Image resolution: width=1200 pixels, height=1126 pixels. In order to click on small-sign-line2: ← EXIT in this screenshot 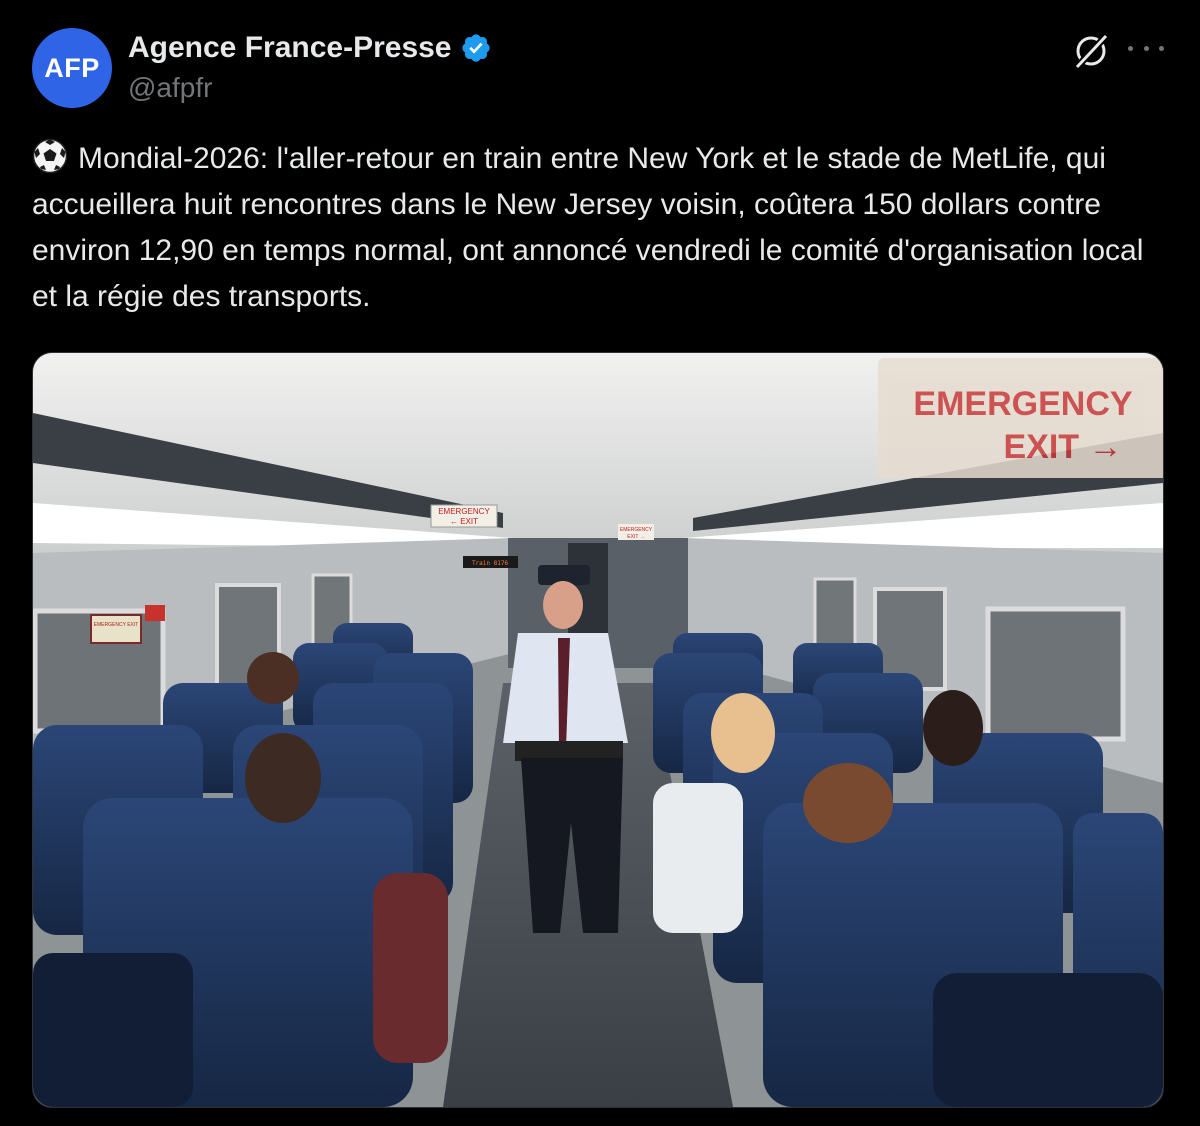, I will do `click(464, 521)`.